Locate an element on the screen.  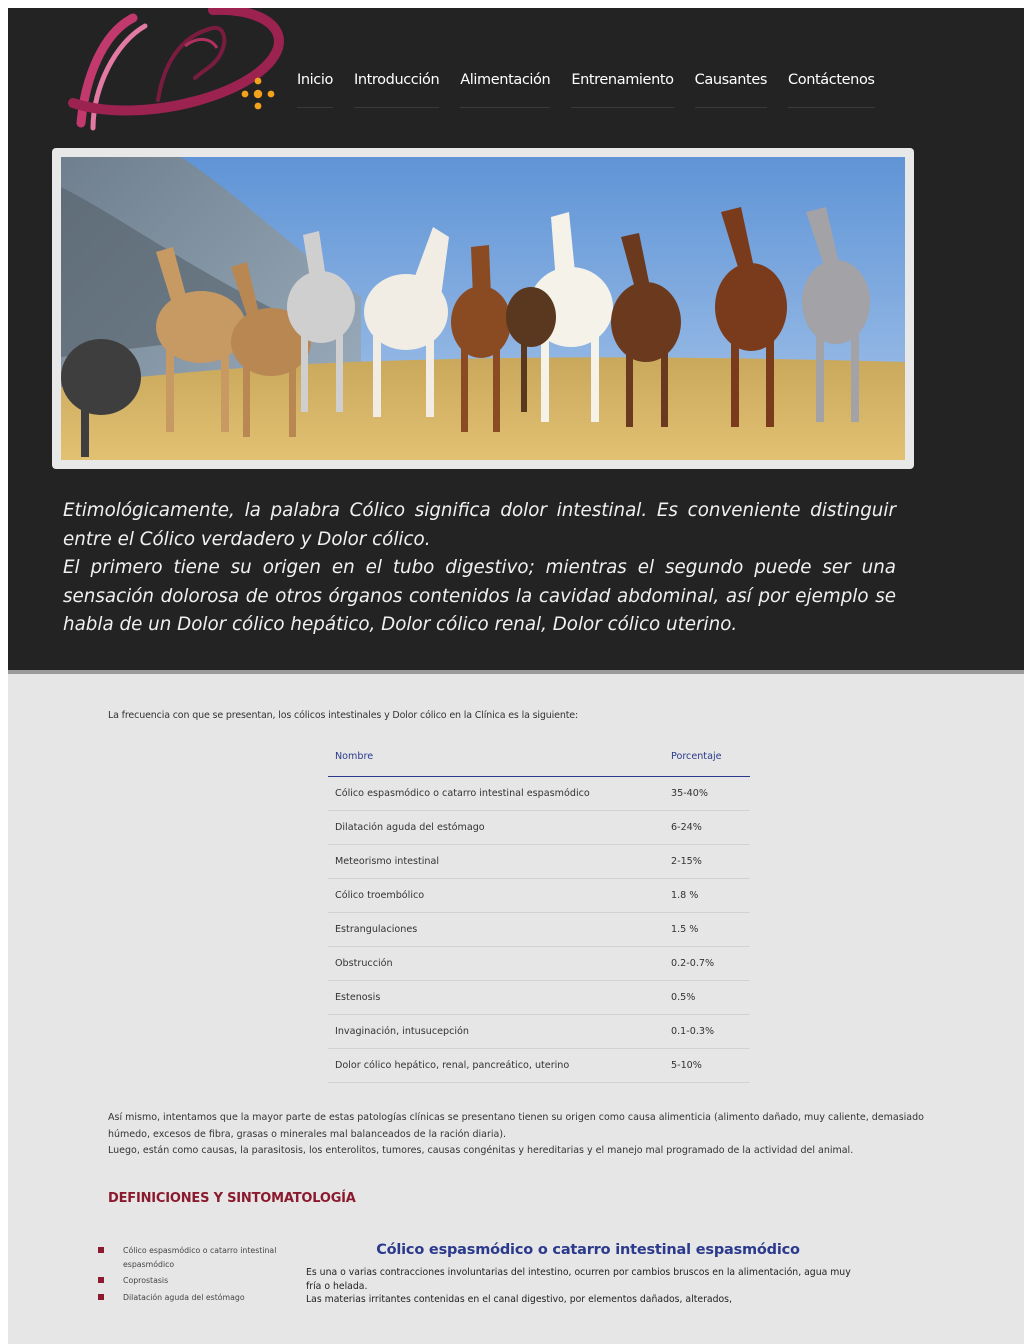
horse-logo-icon is located at coordinates (175, 73).